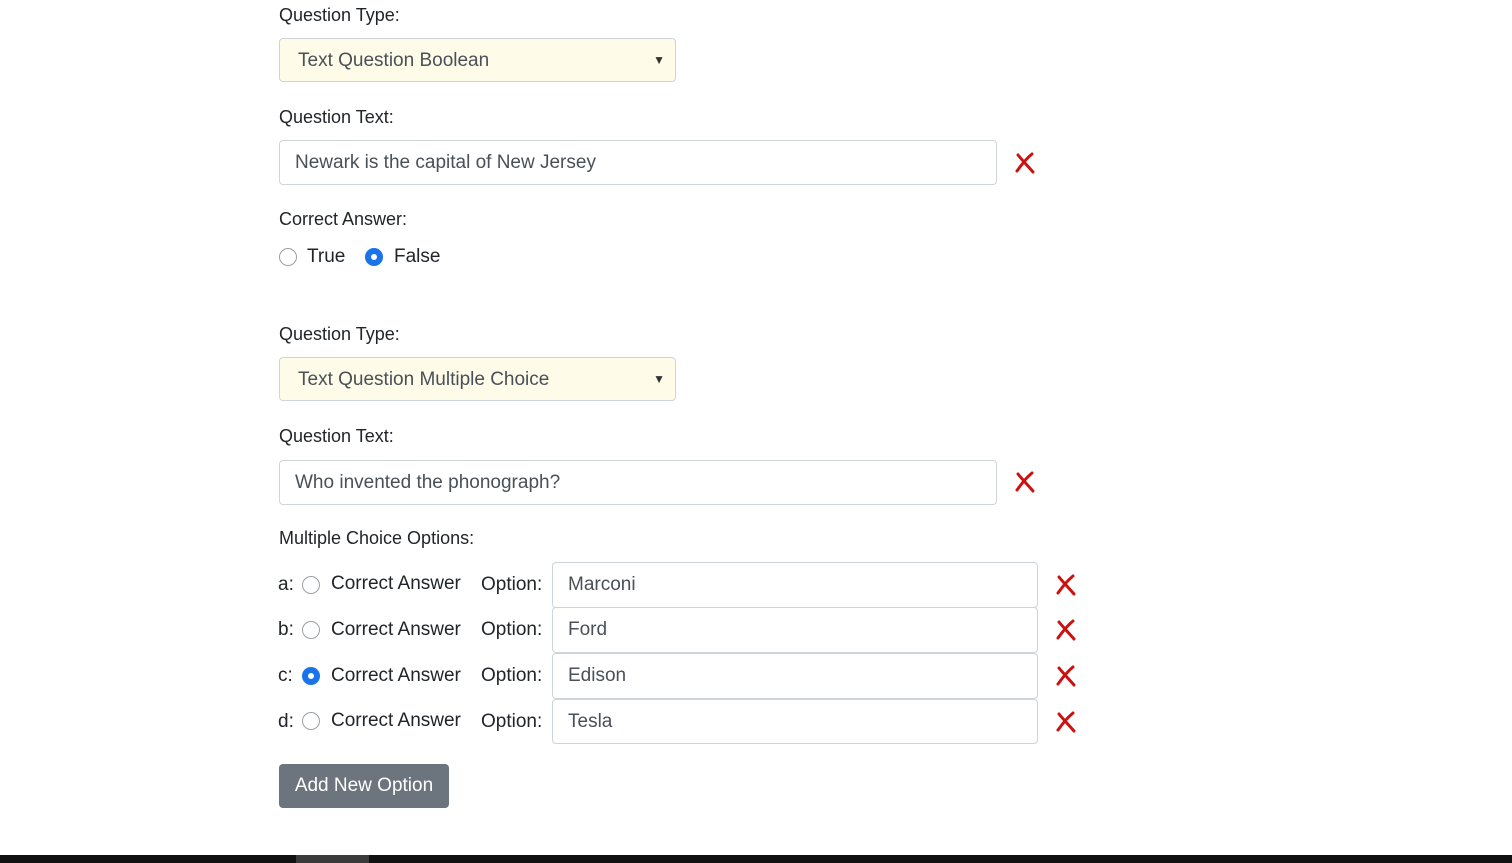 The width and height of the screenshot is (1512, 863). Describe the element at coordinates (590, 721) in the screenshot. I see `option-value: Tesla` at that location.